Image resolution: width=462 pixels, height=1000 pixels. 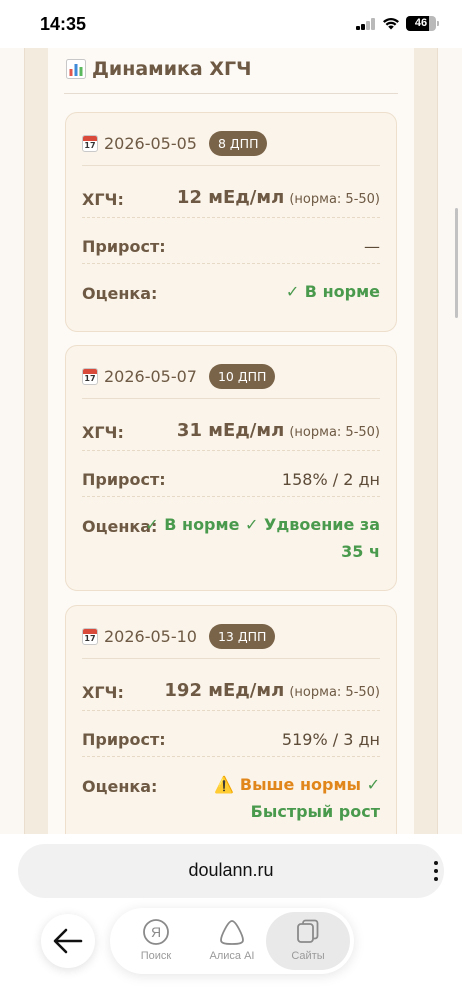 I want to click on section-title: Динамика ХГЧ, so click(x=158, y=69).